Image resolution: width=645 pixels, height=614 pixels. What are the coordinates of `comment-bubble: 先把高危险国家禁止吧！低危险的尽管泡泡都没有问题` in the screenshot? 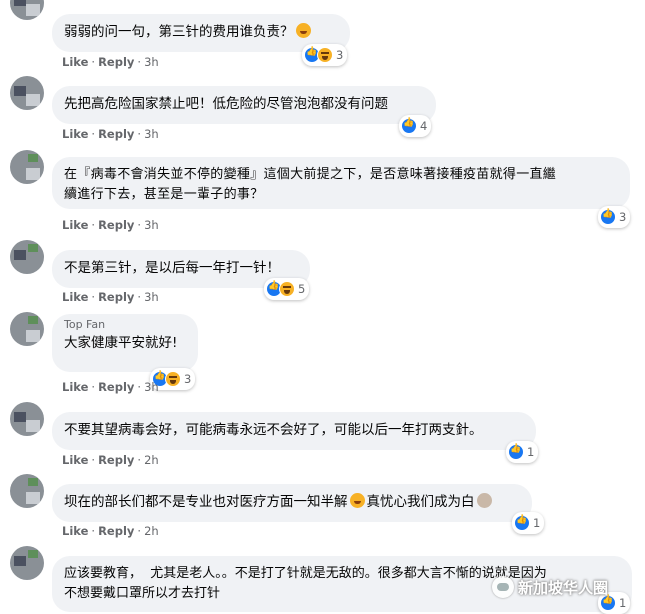 It's located at (244, 105).